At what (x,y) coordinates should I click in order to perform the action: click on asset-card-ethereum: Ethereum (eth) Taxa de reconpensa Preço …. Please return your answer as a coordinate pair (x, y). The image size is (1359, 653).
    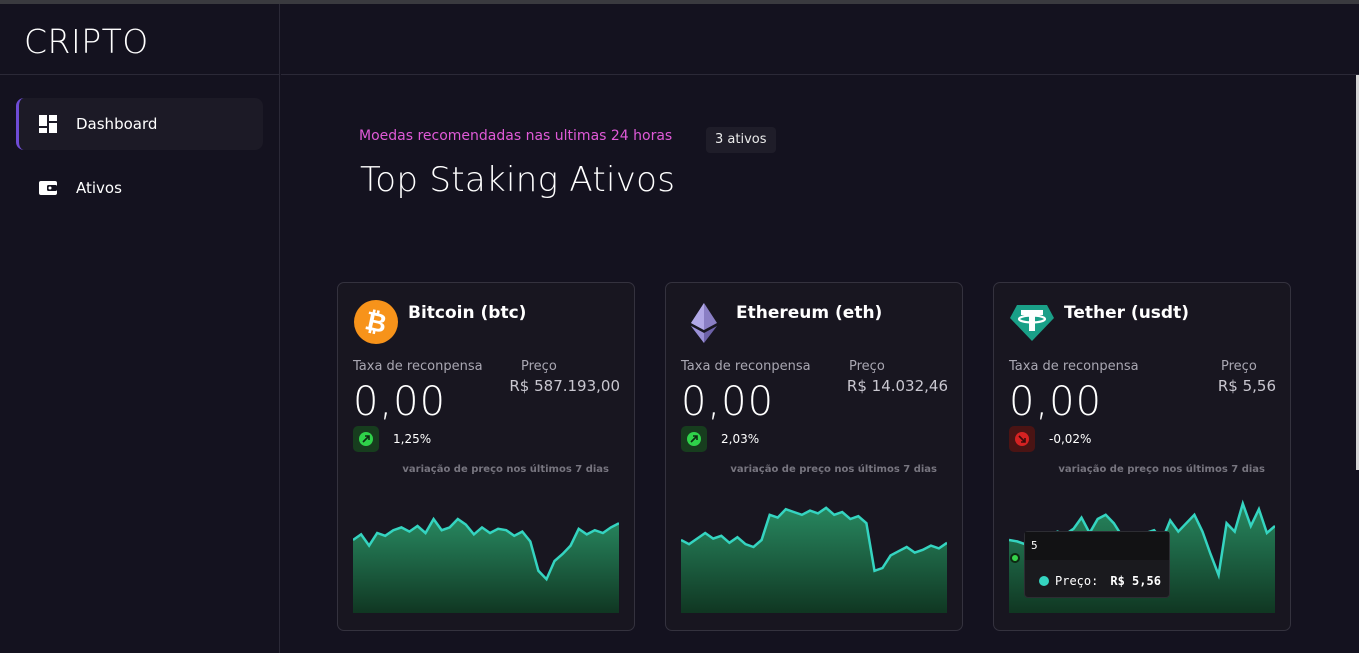
    Looking at the image, I should click on (814, 456).